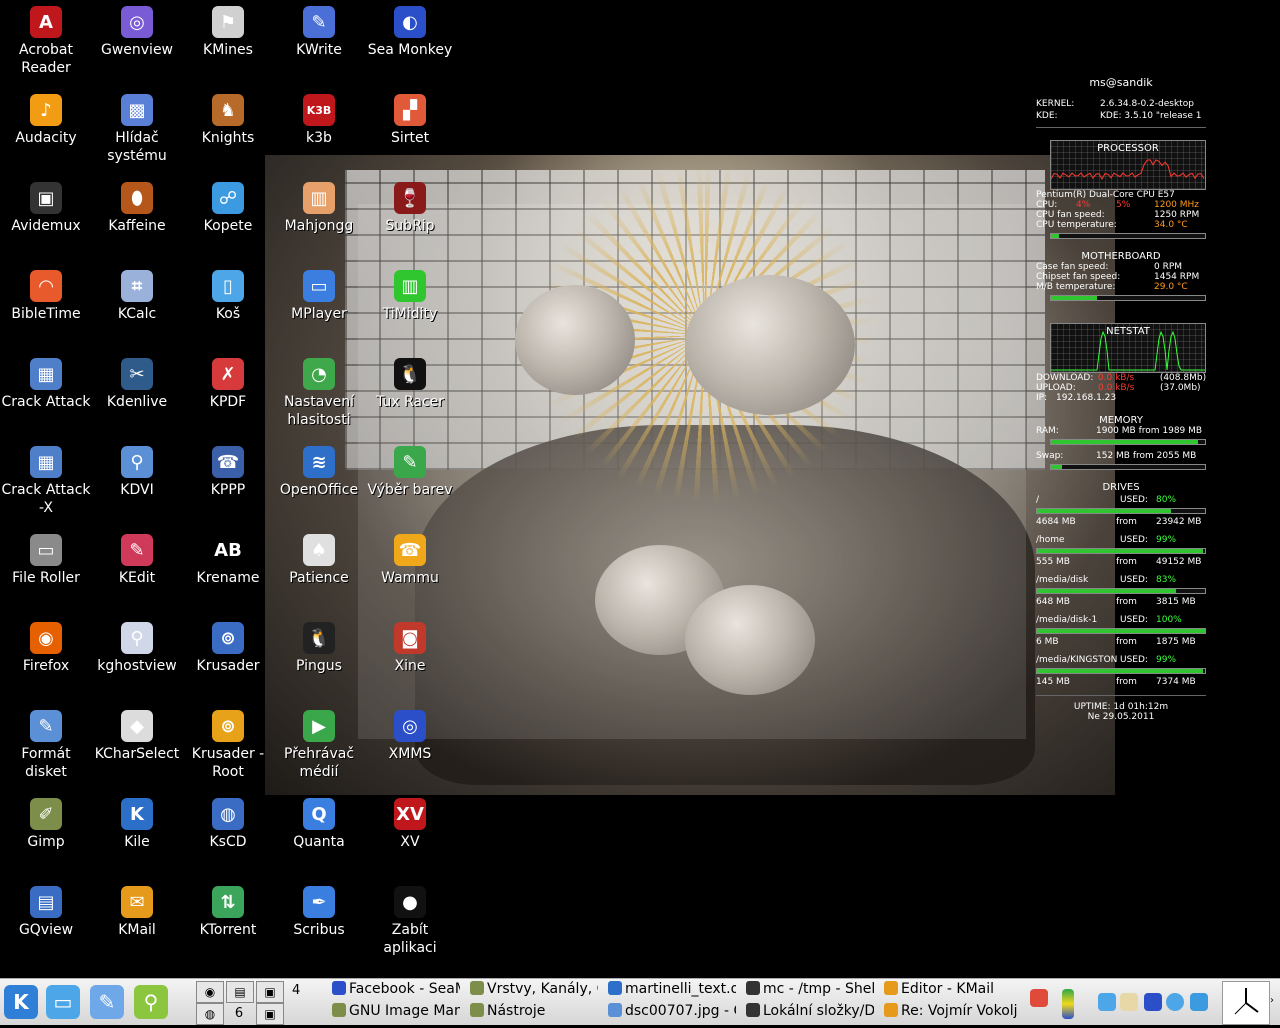 The height and width of the screenshot is (1028, 1280). What do you see at coordinates (46, 821) in the screenshot?
I see `desktop-icon: ✐ Gimp` at bounding box center [46, 821].